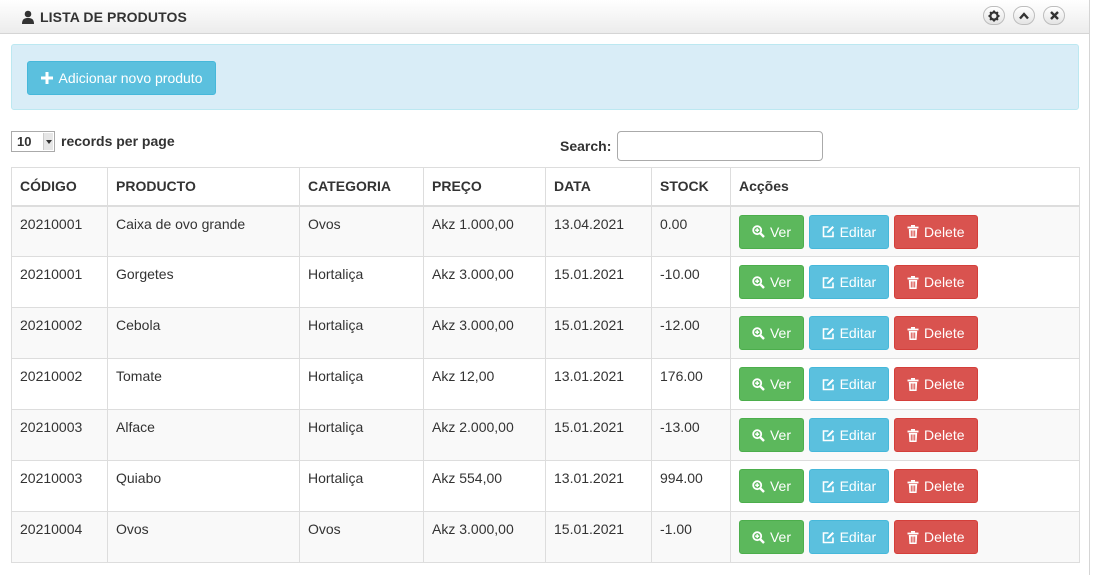 Image resolution: width=1094 pixels, height=575 pixels. Describe the element at coordinates (691, 435) in the screenshot. I see `cell-stock: -13.00` at that location.